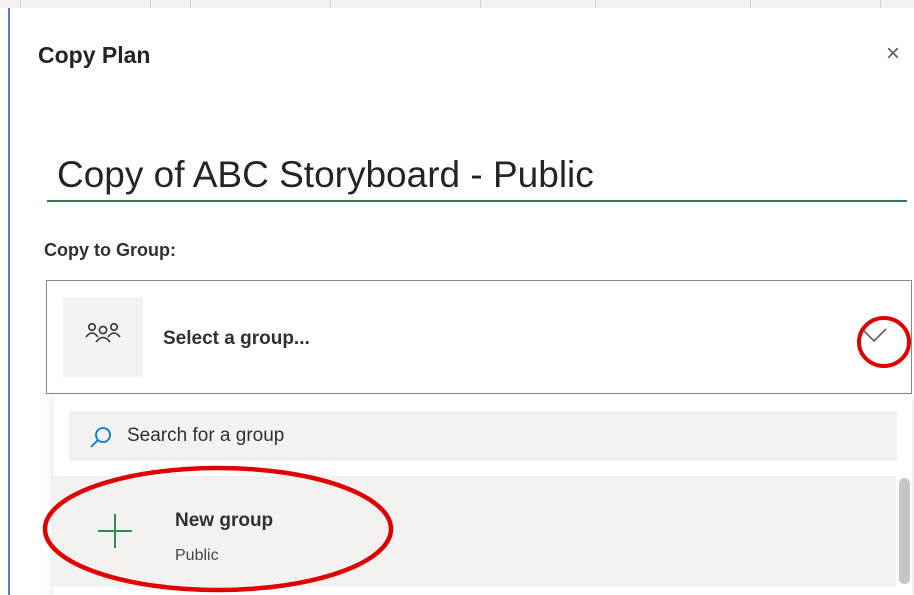 This screenshot has height=595, width=914. I want to click on group-icon, so click(103, 337).